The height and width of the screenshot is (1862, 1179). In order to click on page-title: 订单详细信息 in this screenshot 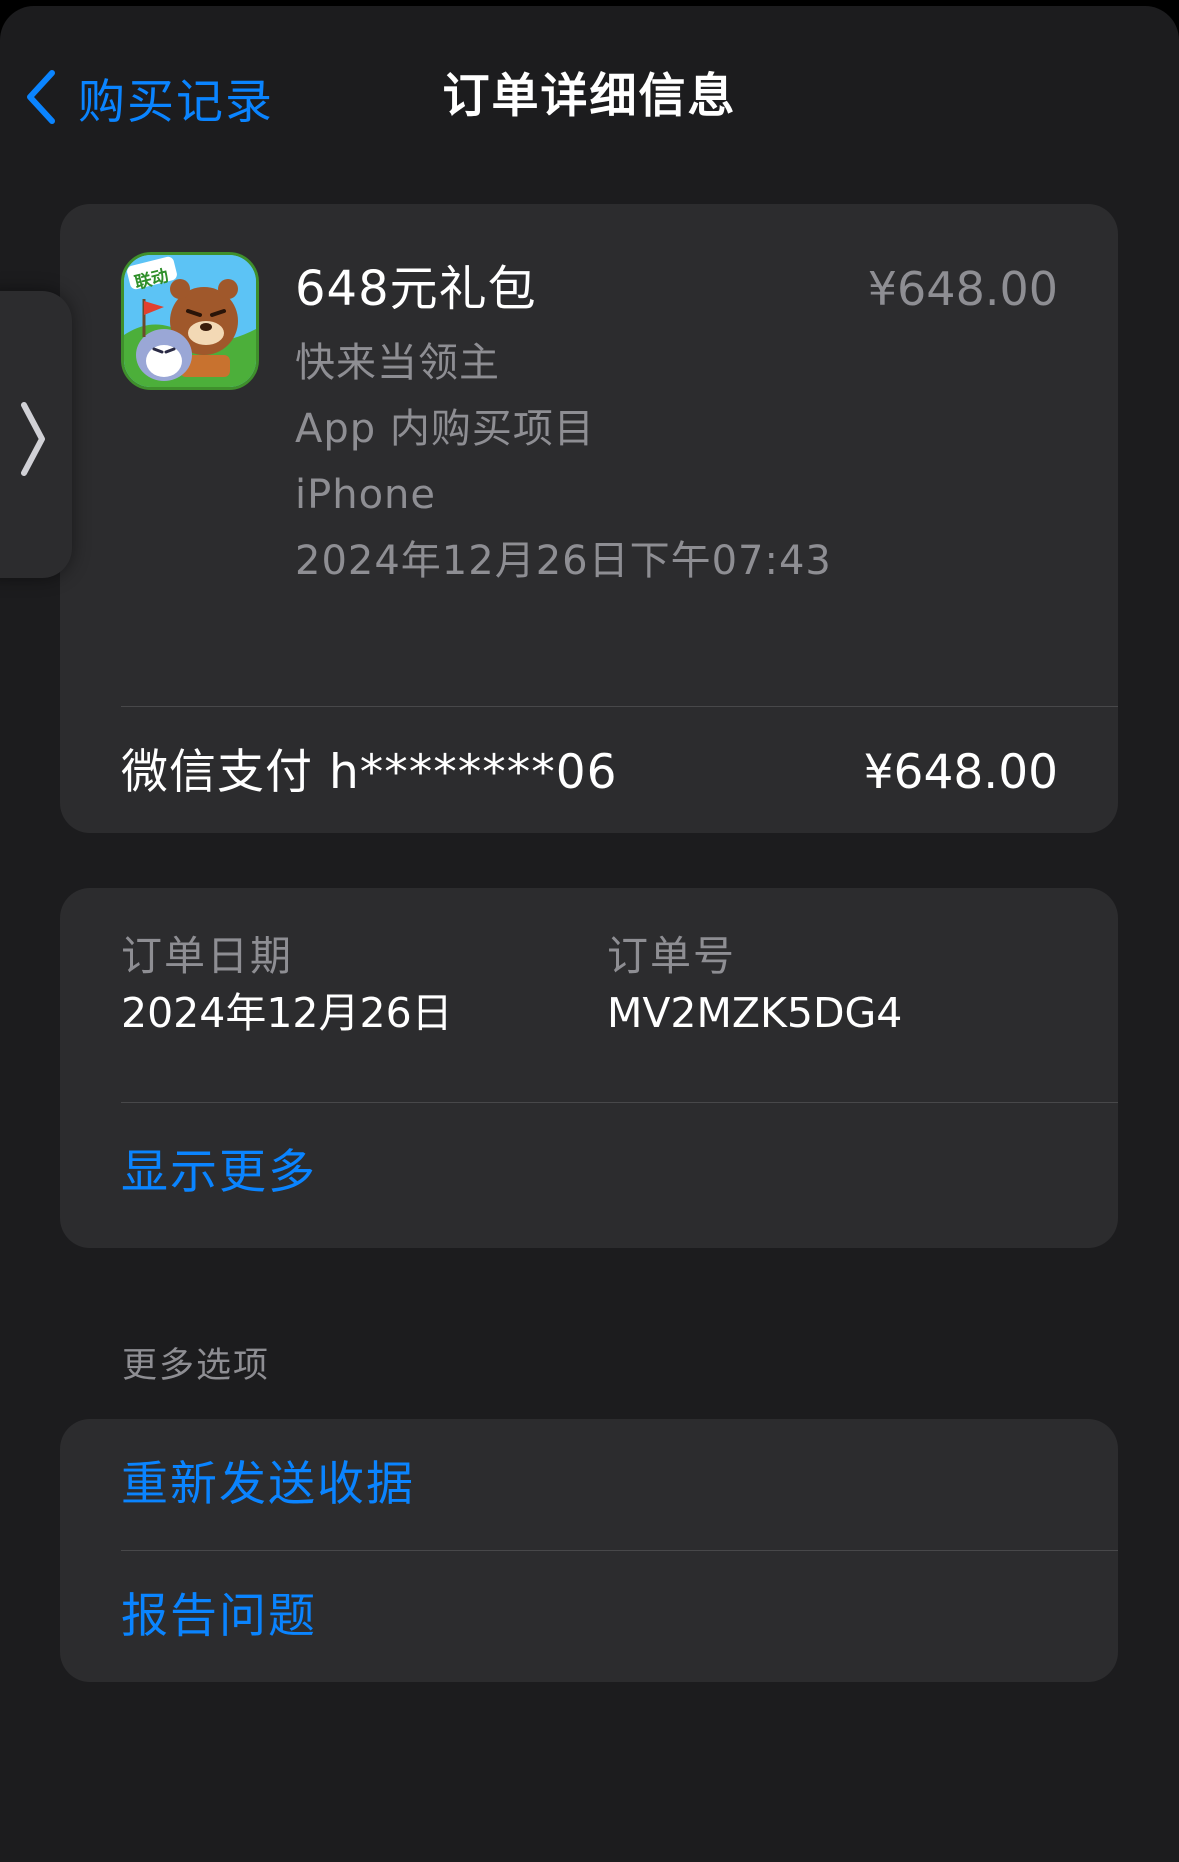, I will do `click(589, 96)`.